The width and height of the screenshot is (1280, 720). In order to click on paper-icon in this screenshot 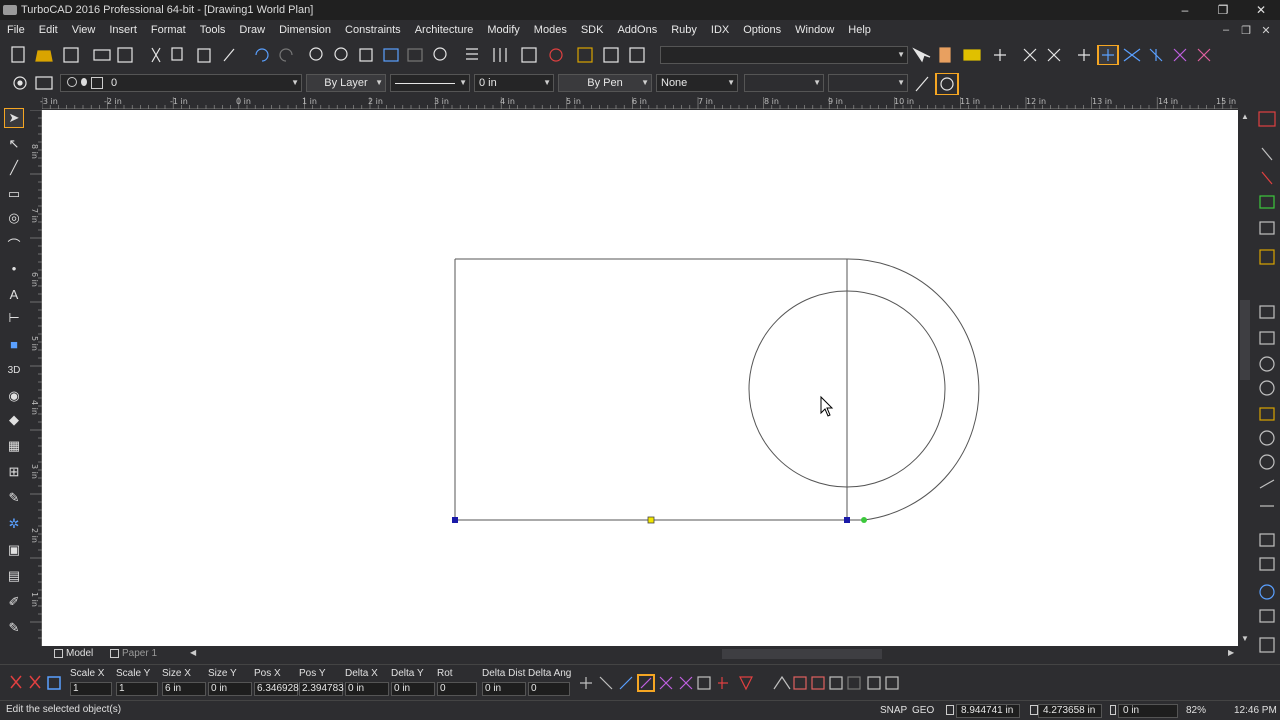, I will do `click(114, 653)`.